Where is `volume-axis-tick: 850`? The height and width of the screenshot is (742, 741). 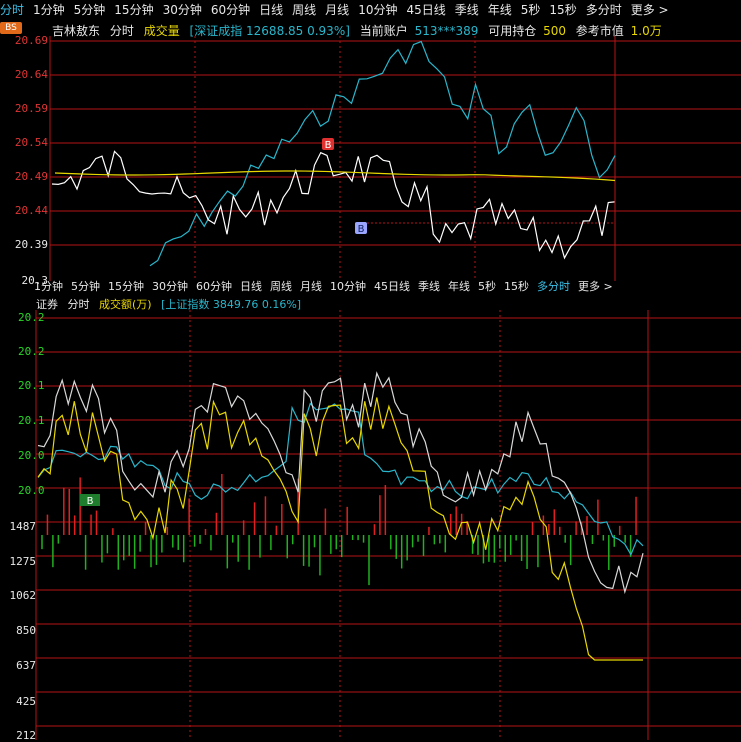
volume-axis-tick: 850 is located at coordinates (26, 630).